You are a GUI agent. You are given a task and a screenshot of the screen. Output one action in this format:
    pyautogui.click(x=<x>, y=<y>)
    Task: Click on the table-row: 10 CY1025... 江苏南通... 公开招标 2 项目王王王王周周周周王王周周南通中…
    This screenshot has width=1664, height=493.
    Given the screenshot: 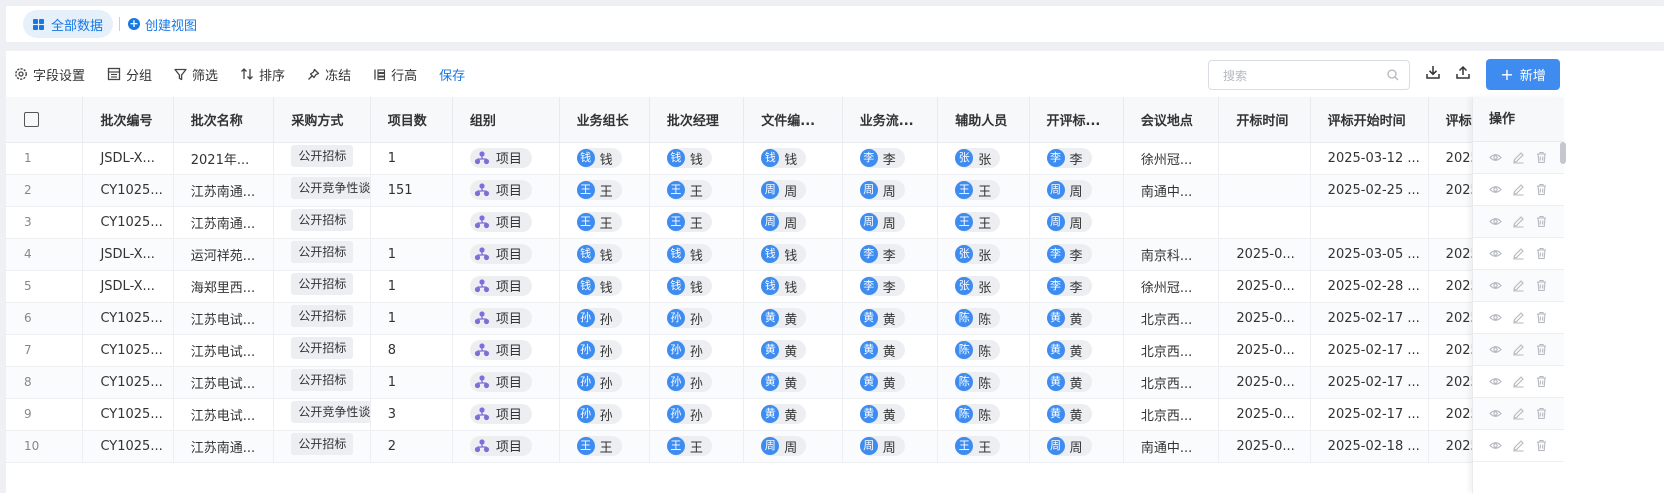 What is the action you would take?
    pyautogui.click(x=781, y=446)
    